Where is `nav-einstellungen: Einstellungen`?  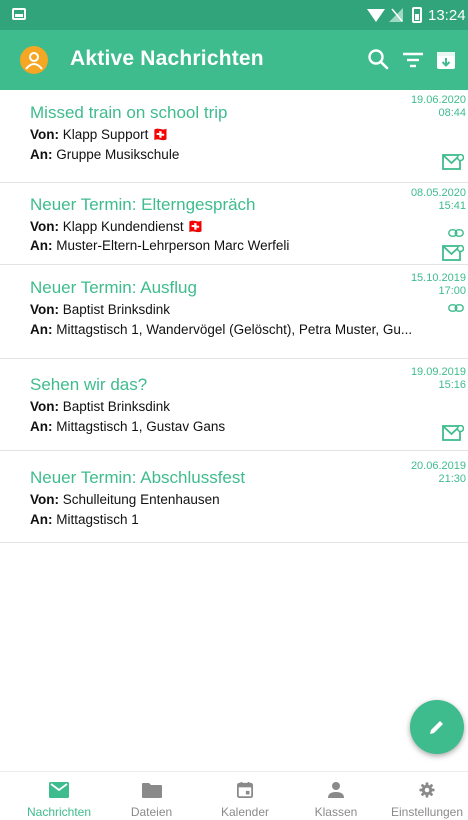 nav-einstellungen: Einstellungen is located at coordinates (427, 796).